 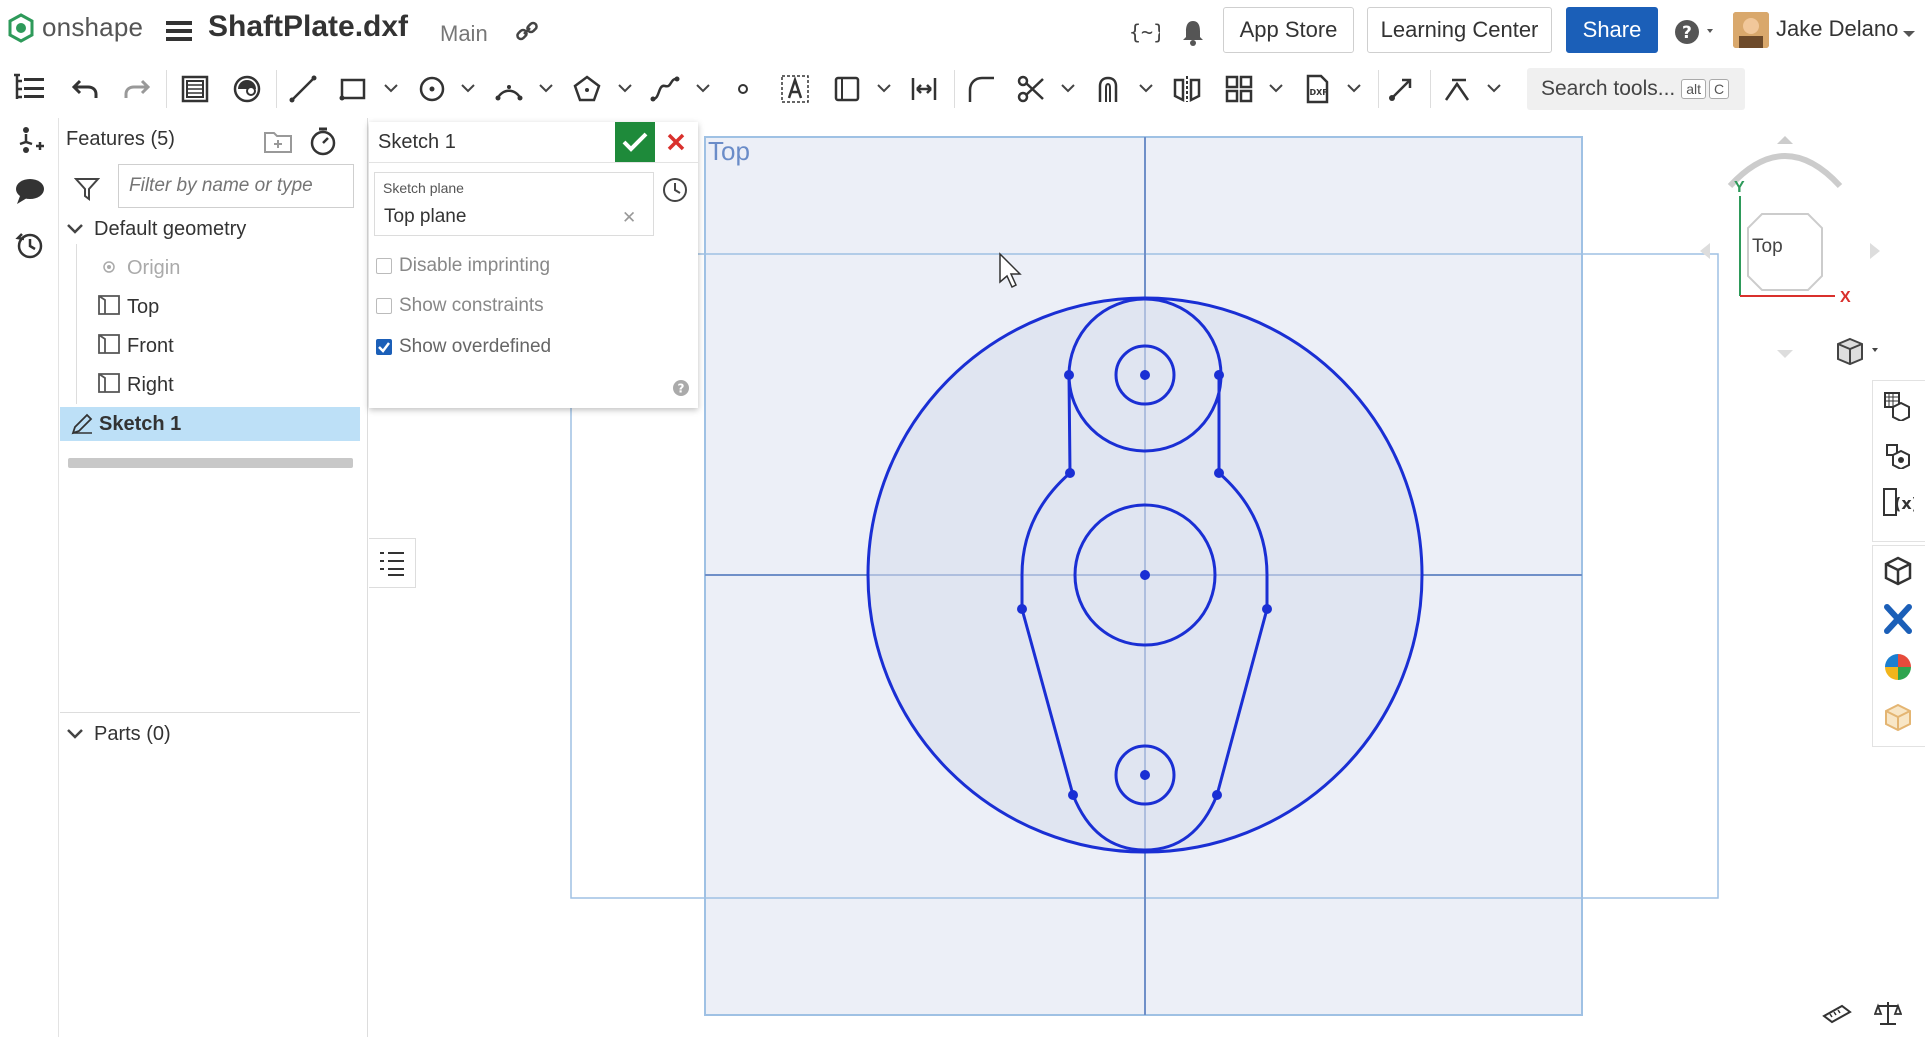 I want to click on dxf-import-icon: DXF, so click(x=1317, y=89).